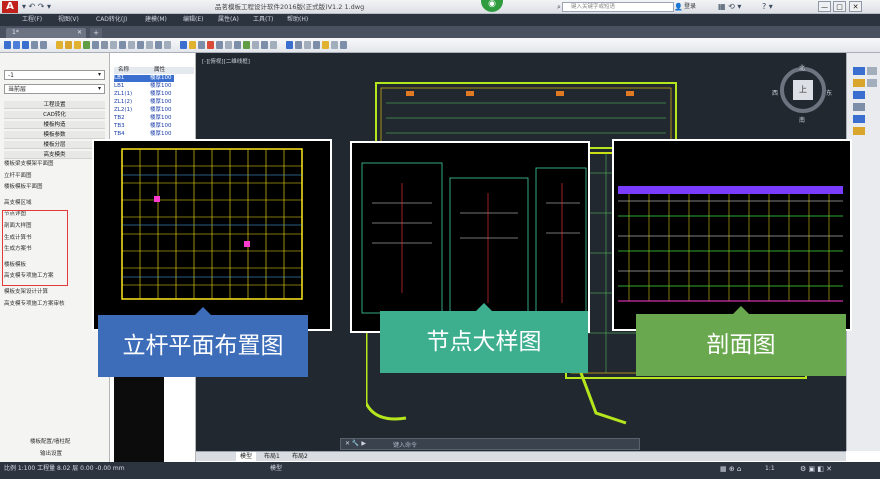  What do you see at coordinates (237, 45) in the screenshot?
I see `rotate-icon` at bounding box center [237, 45].